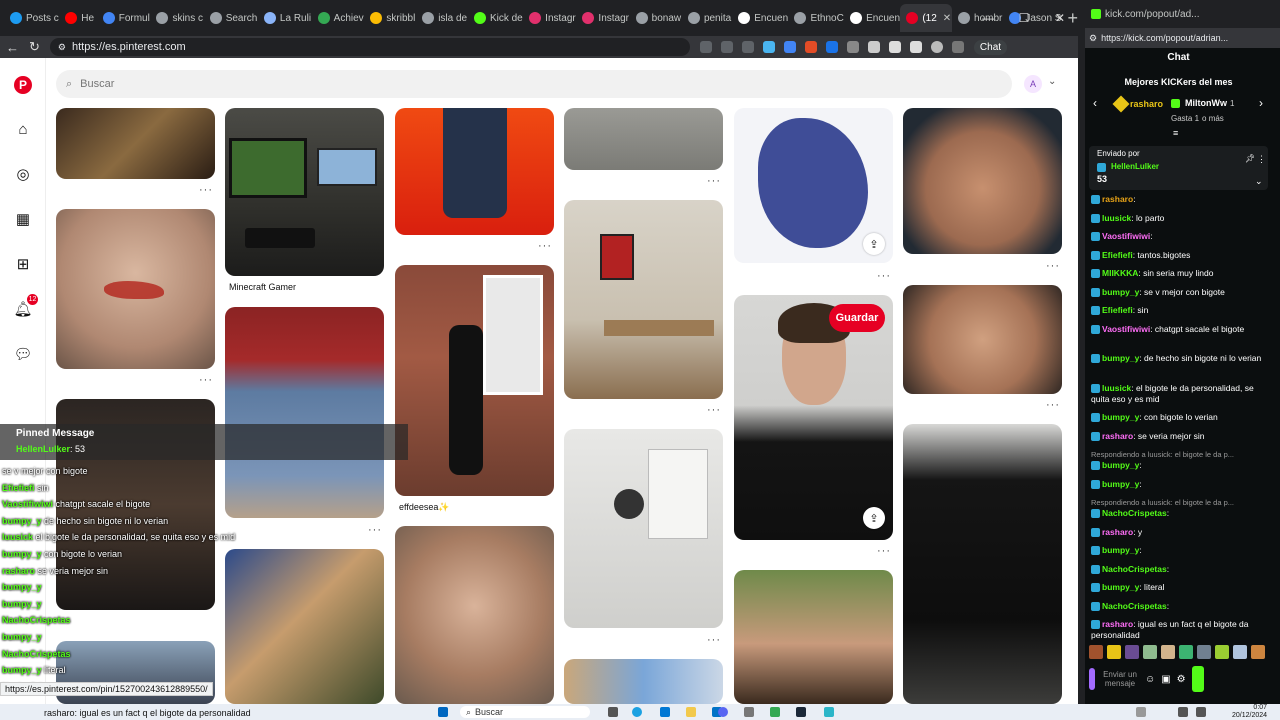 Image resolution: width=1280 pixels, height=720 pixels. I want to click on boards-icon: ▦, so click(23, 219).